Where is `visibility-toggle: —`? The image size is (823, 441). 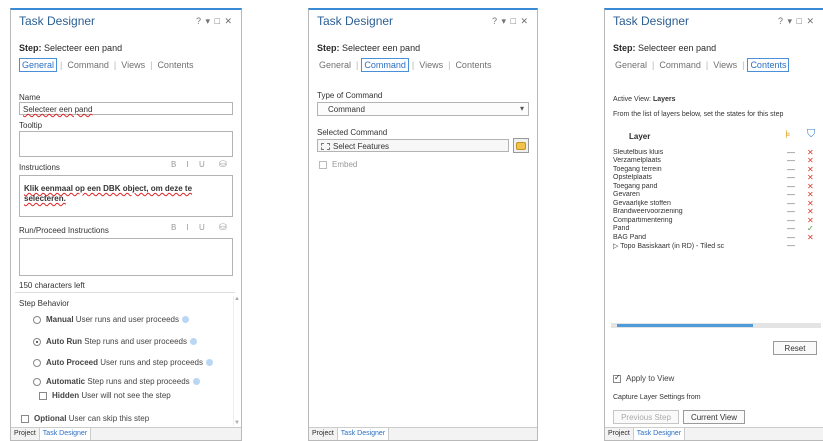 visibility-toggle: — is located at coordinates (791, 245).